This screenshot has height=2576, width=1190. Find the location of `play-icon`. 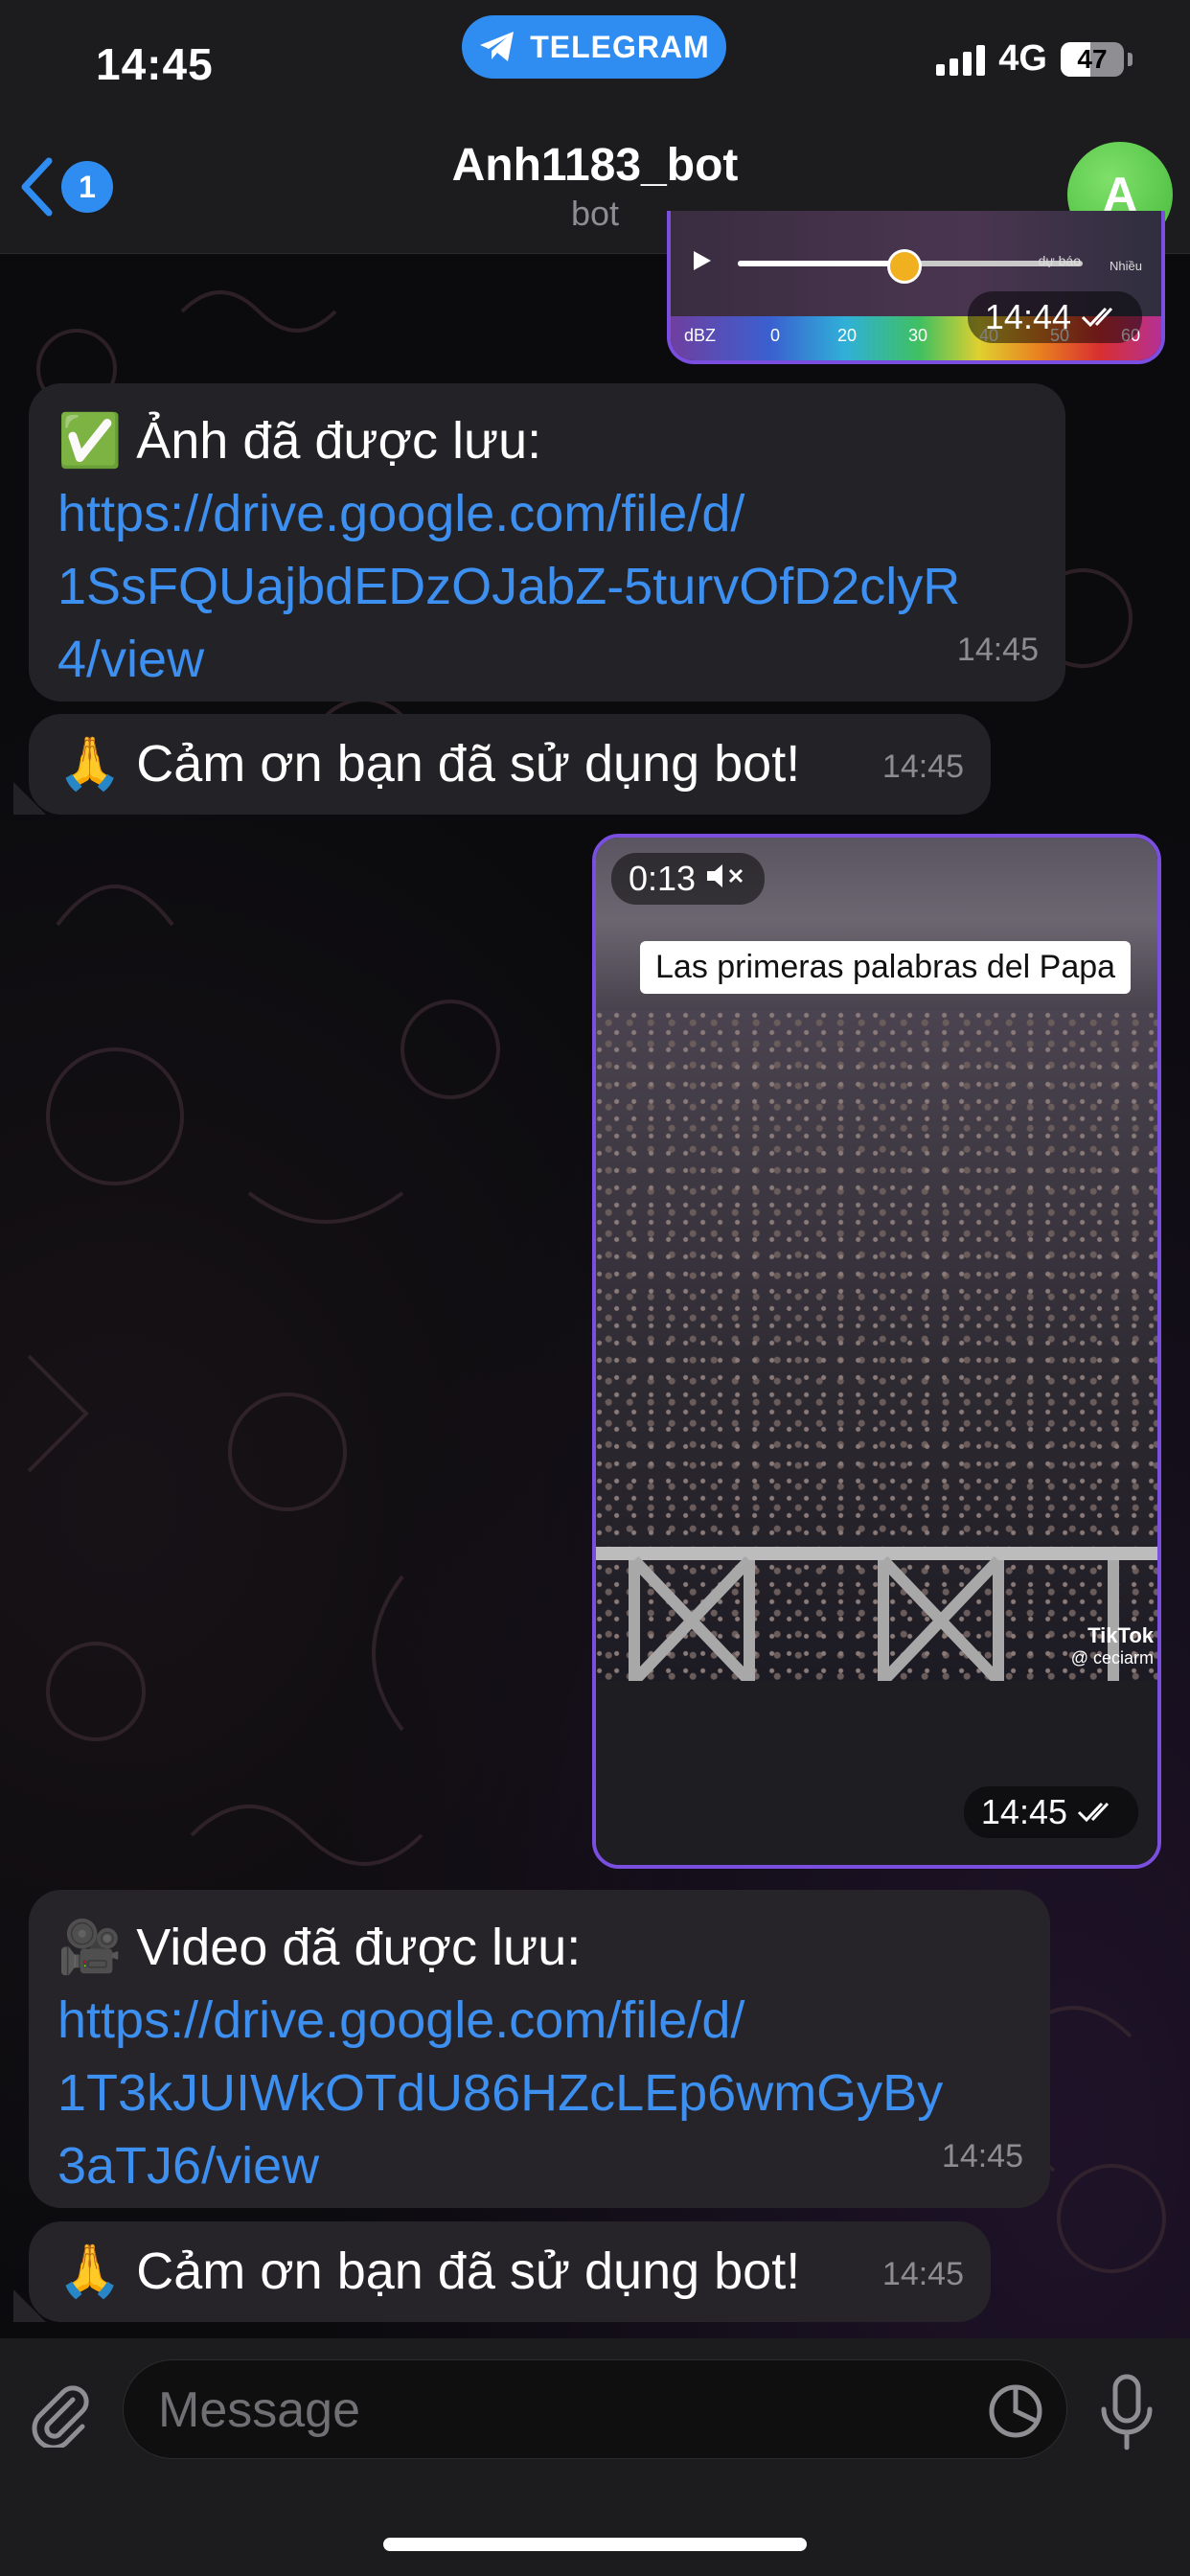

play-icon is located at coordinates (701, 260).